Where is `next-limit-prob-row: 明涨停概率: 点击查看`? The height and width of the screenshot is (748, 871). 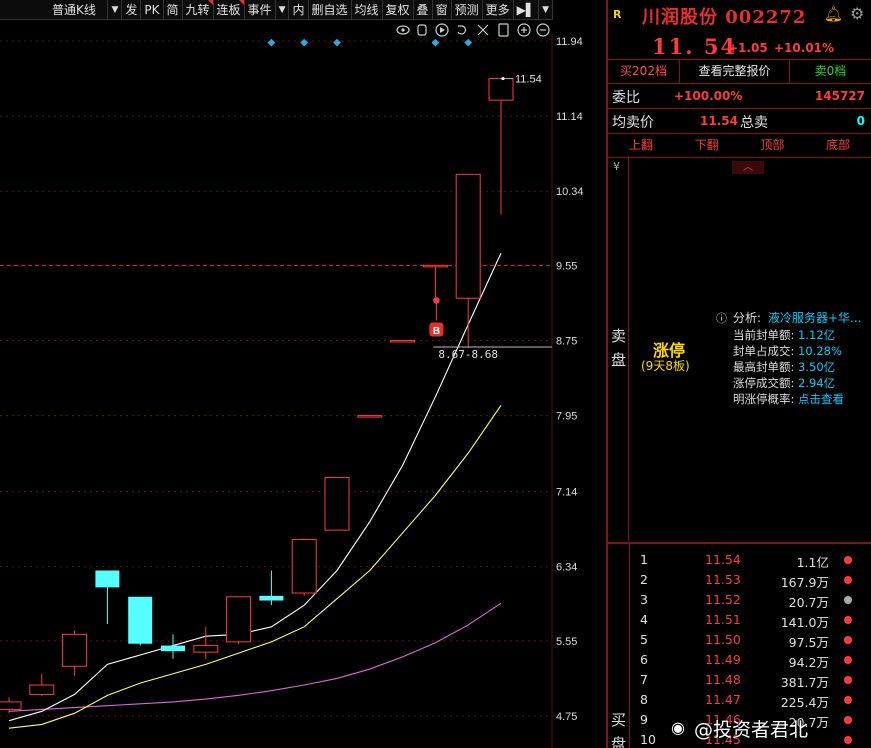
next-limit-prob-row: 明涨停概率: 点击查看 is located at coordinates (788, 399).